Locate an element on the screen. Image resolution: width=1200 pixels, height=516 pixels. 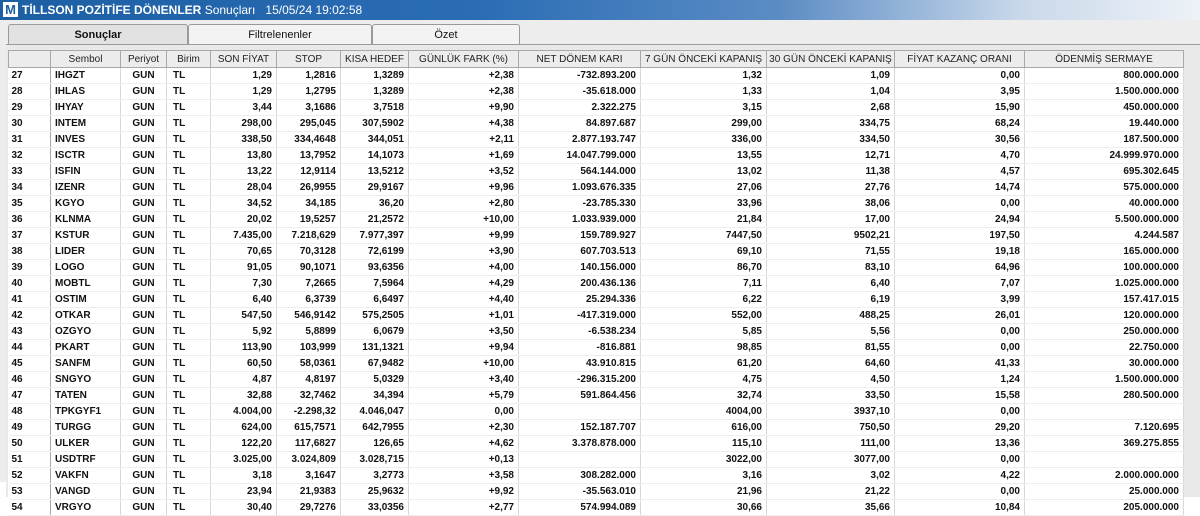
cell-stop: 1,2795 is located at coordinates (308, 91).